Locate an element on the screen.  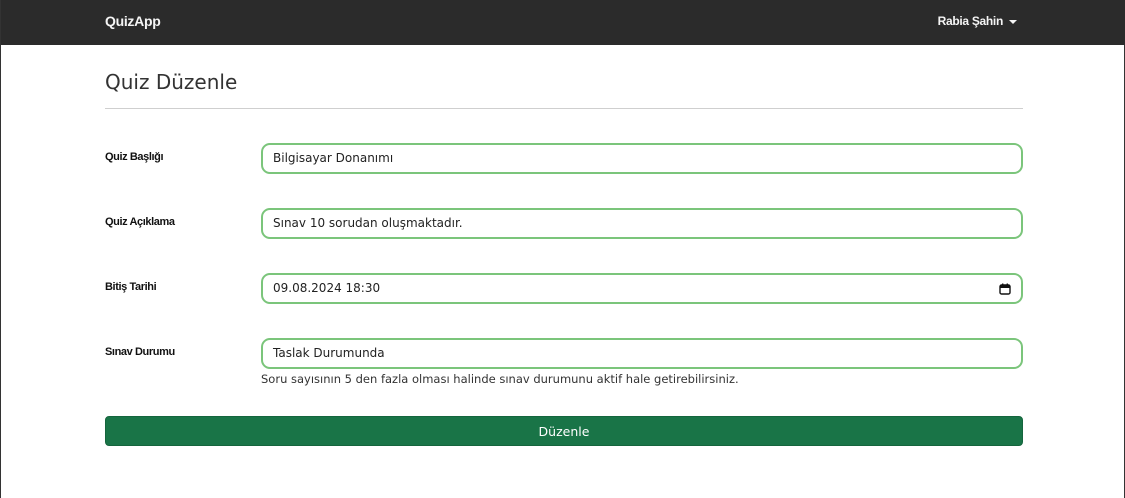
exam-status-input: Taslak Durumunda is located at coordinates (642, 353).